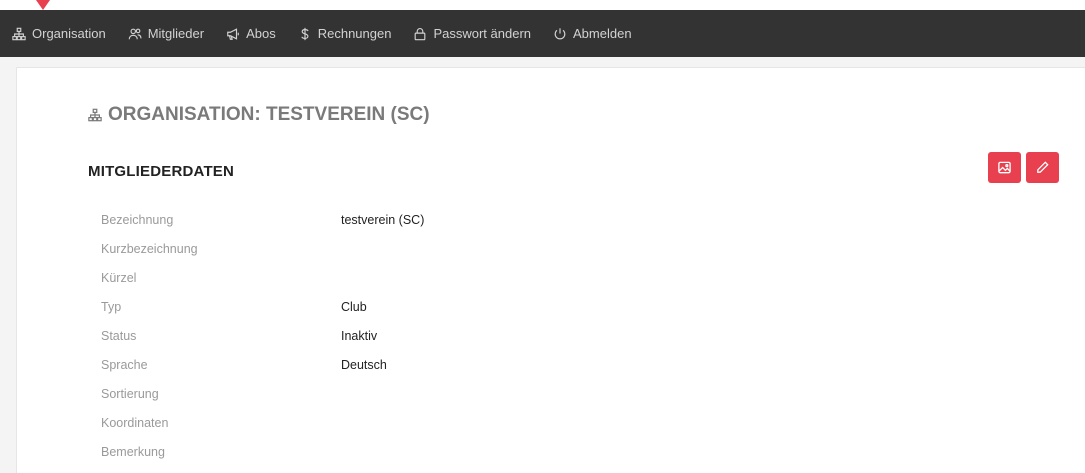 The height and width of the screenshot is (473, 1085). Describe the element at coordinates (262, 393) in the screenshot. I see `field-row-sortierung: Sortierung` at that location.